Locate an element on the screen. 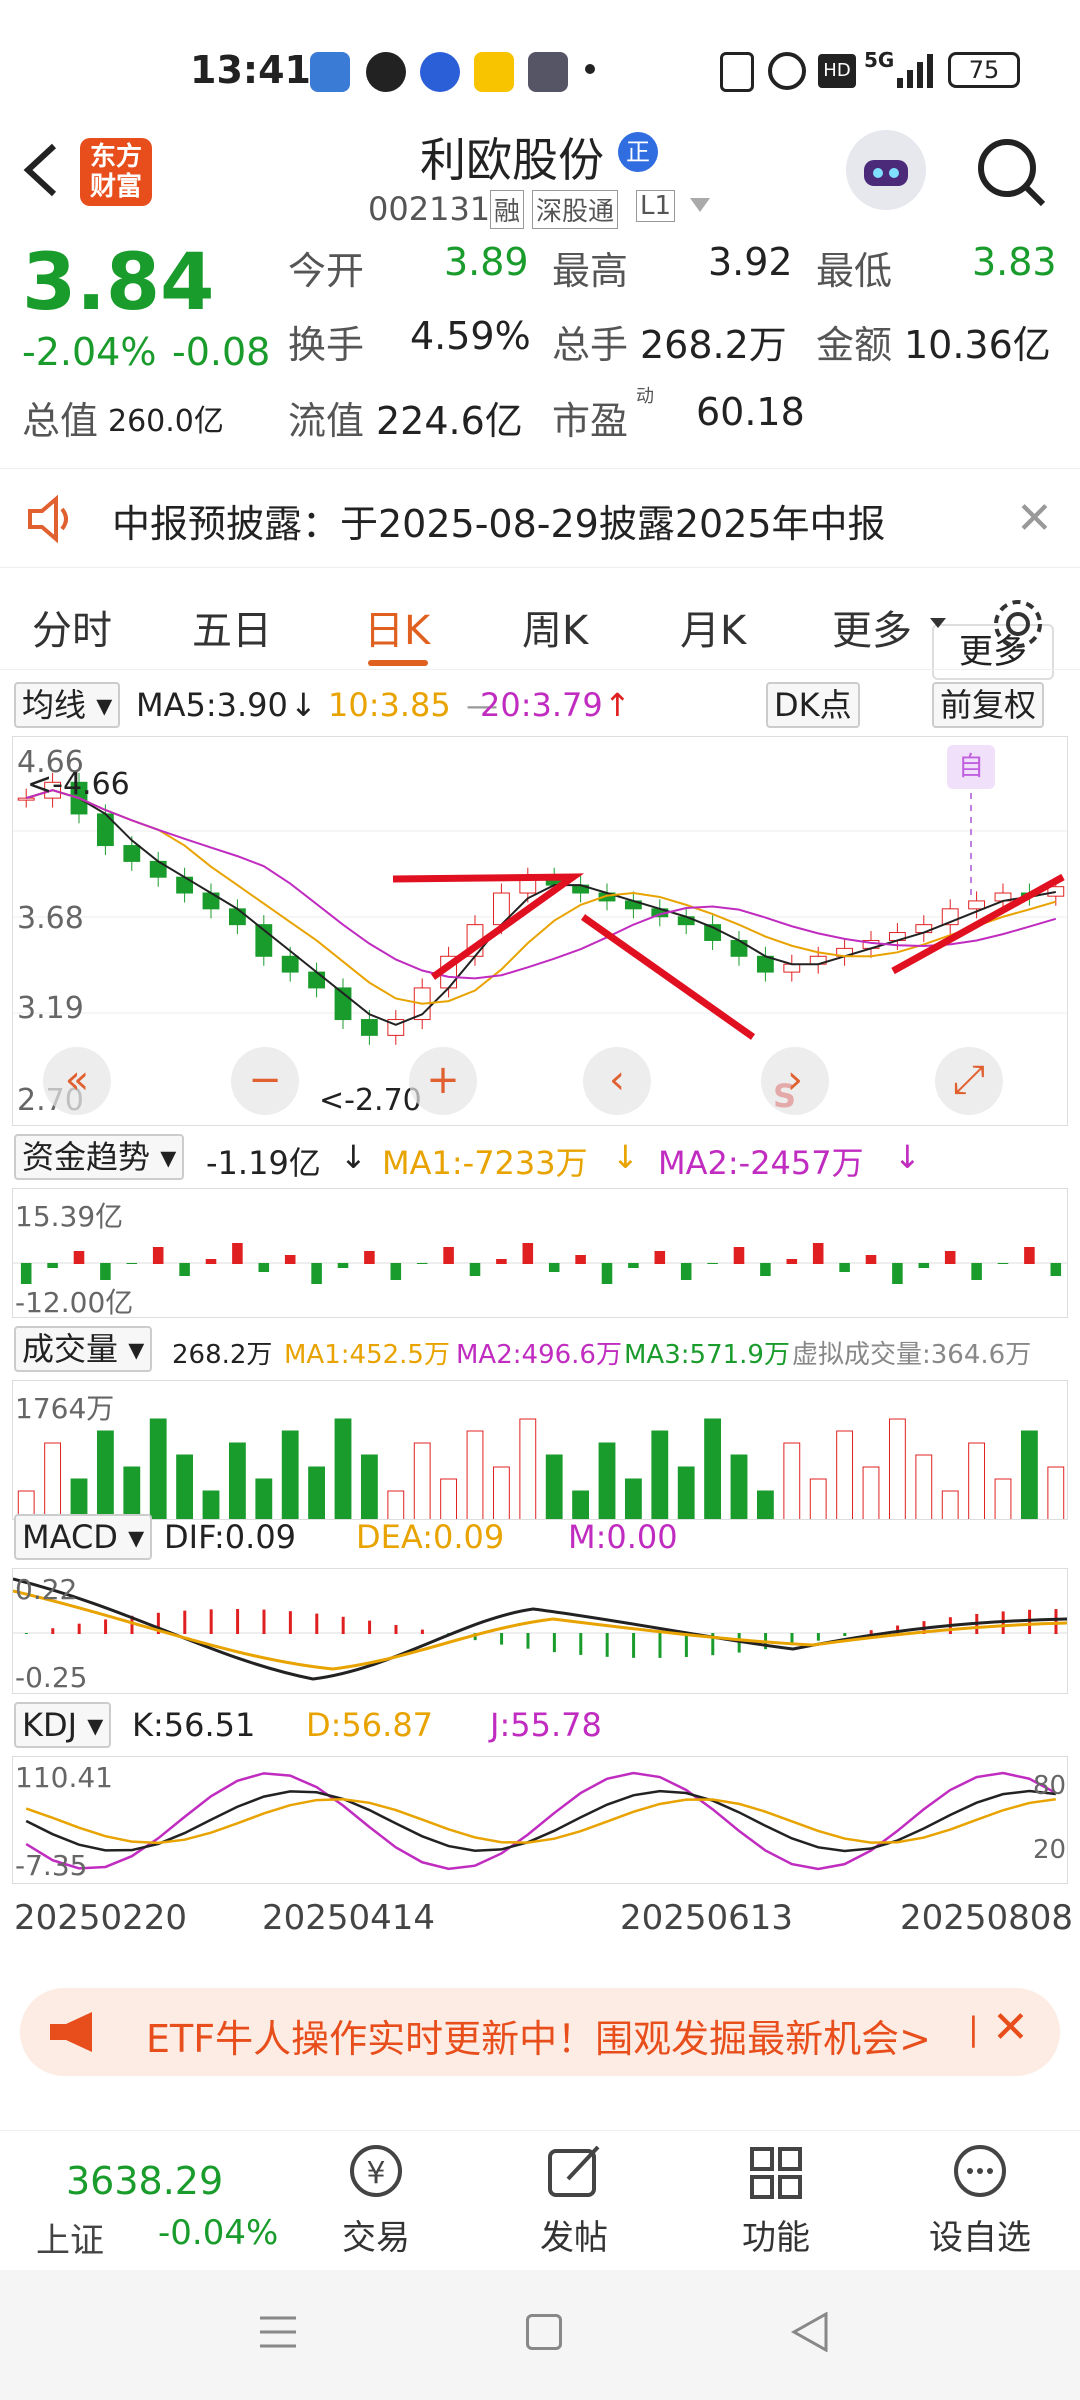 The image size is (1080, 2400). robot-avatar-icon is located at coordinates (886, 170).